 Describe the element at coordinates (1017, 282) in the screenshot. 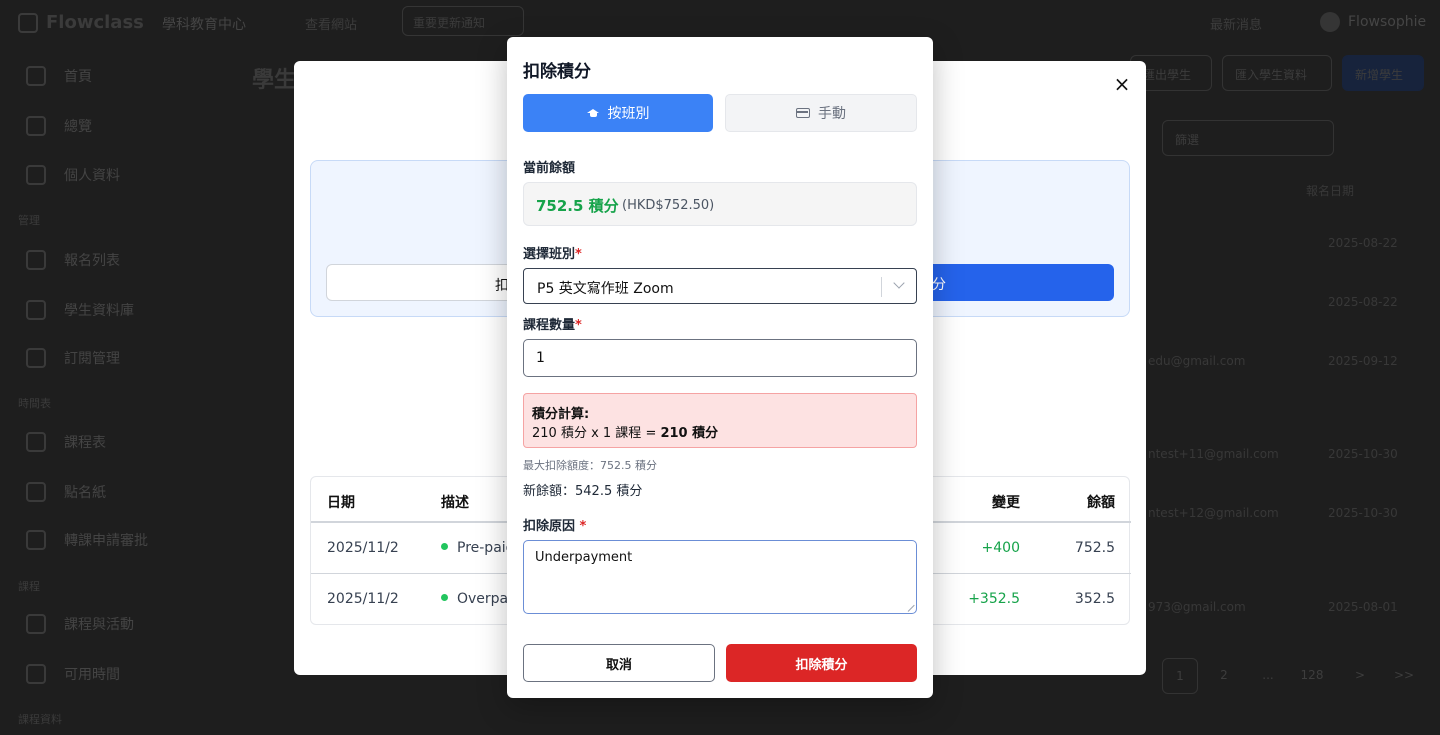

I see `add-credits-tab: 分` at that location.